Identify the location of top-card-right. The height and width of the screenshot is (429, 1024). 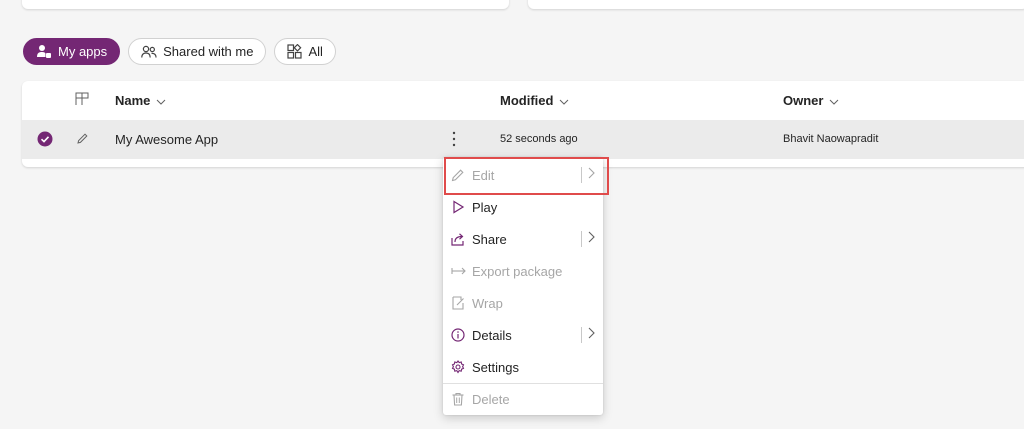
(776, 4).